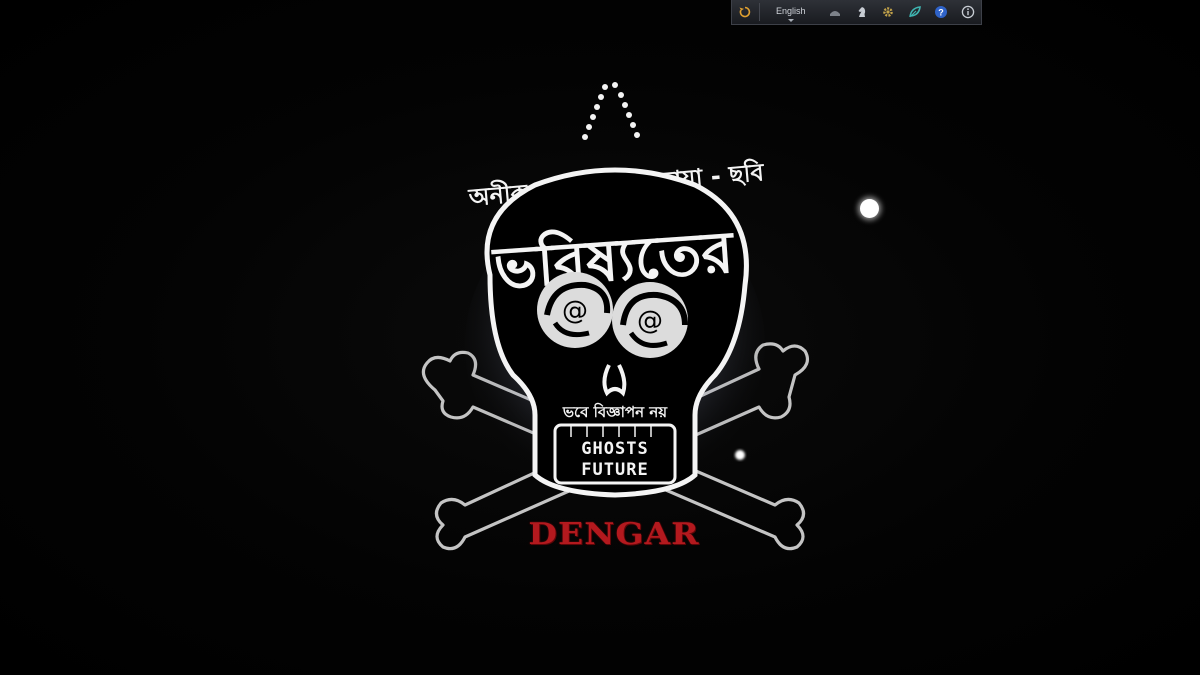 The width and height of the screenshot is (1200, 675). Describe the element at coordinates (790, 20) in the screenshot. I see `chevron-down-icon` at that location.